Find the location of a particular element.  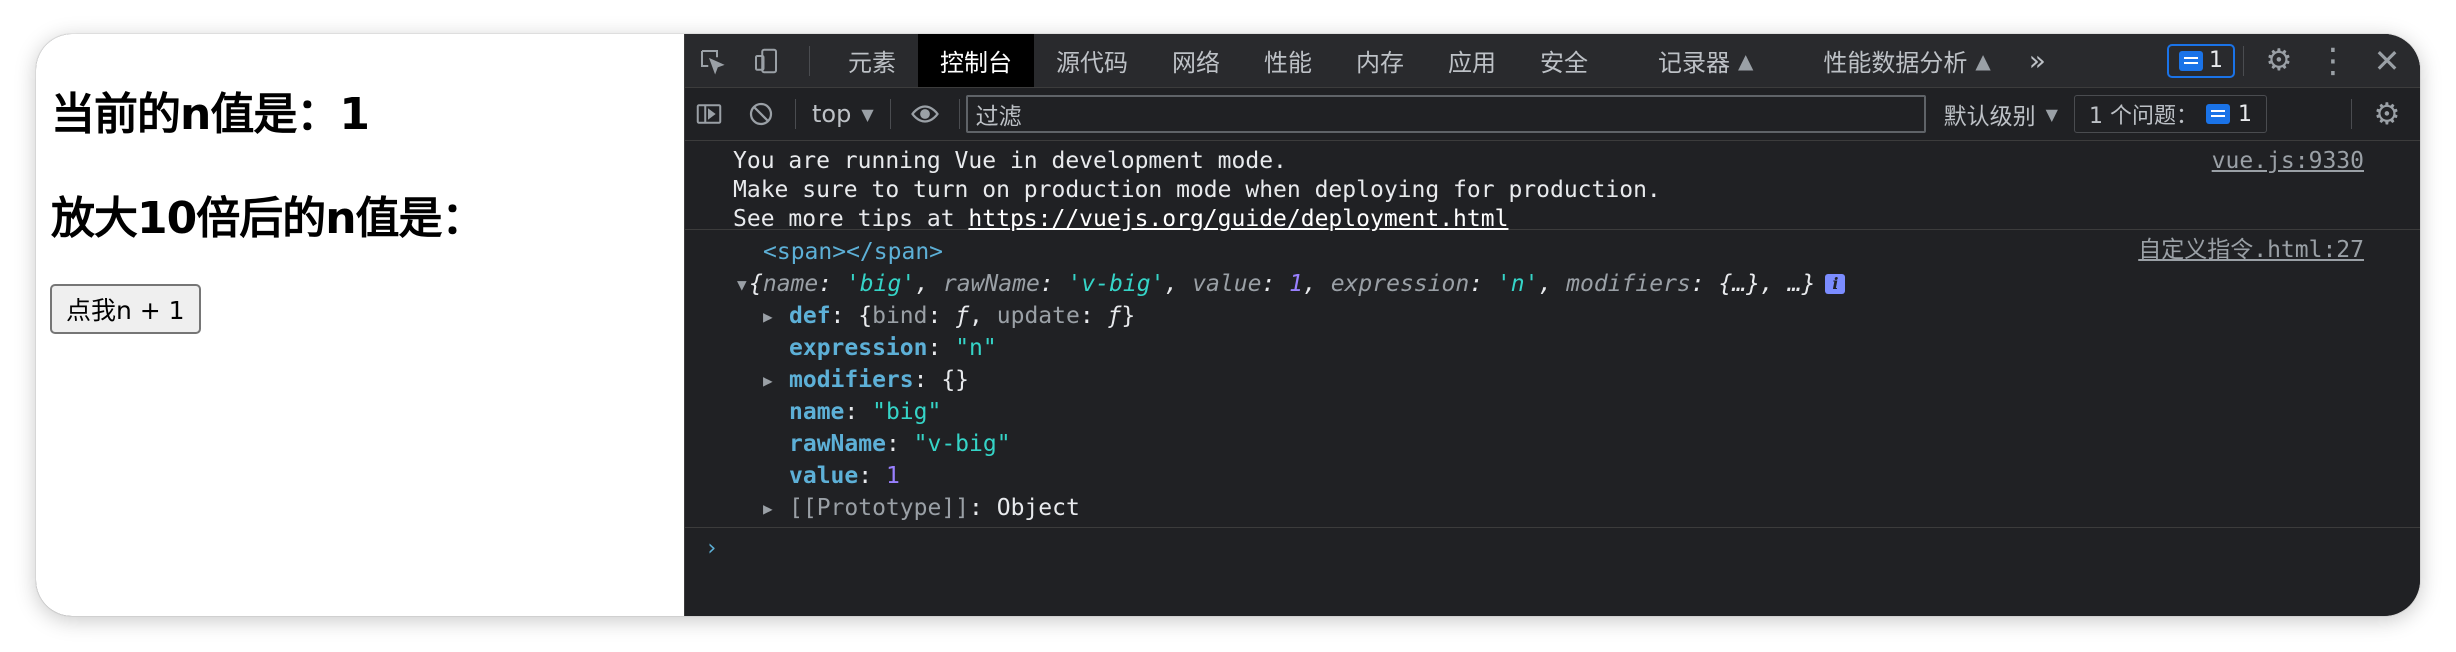

close-icon: ✕ is located at coordinates (2387, 60).